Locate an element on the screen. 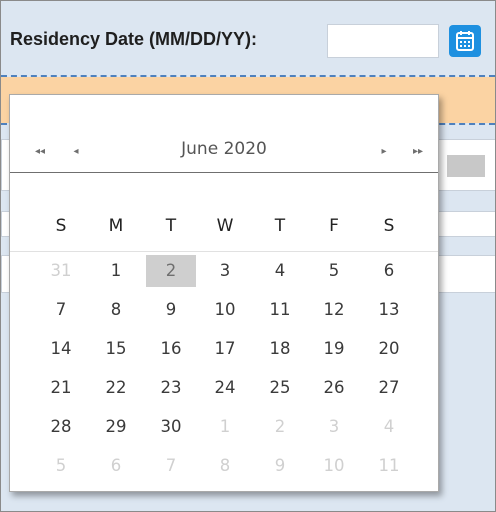  day-cell: 14 is located at coordinates (61, 349).